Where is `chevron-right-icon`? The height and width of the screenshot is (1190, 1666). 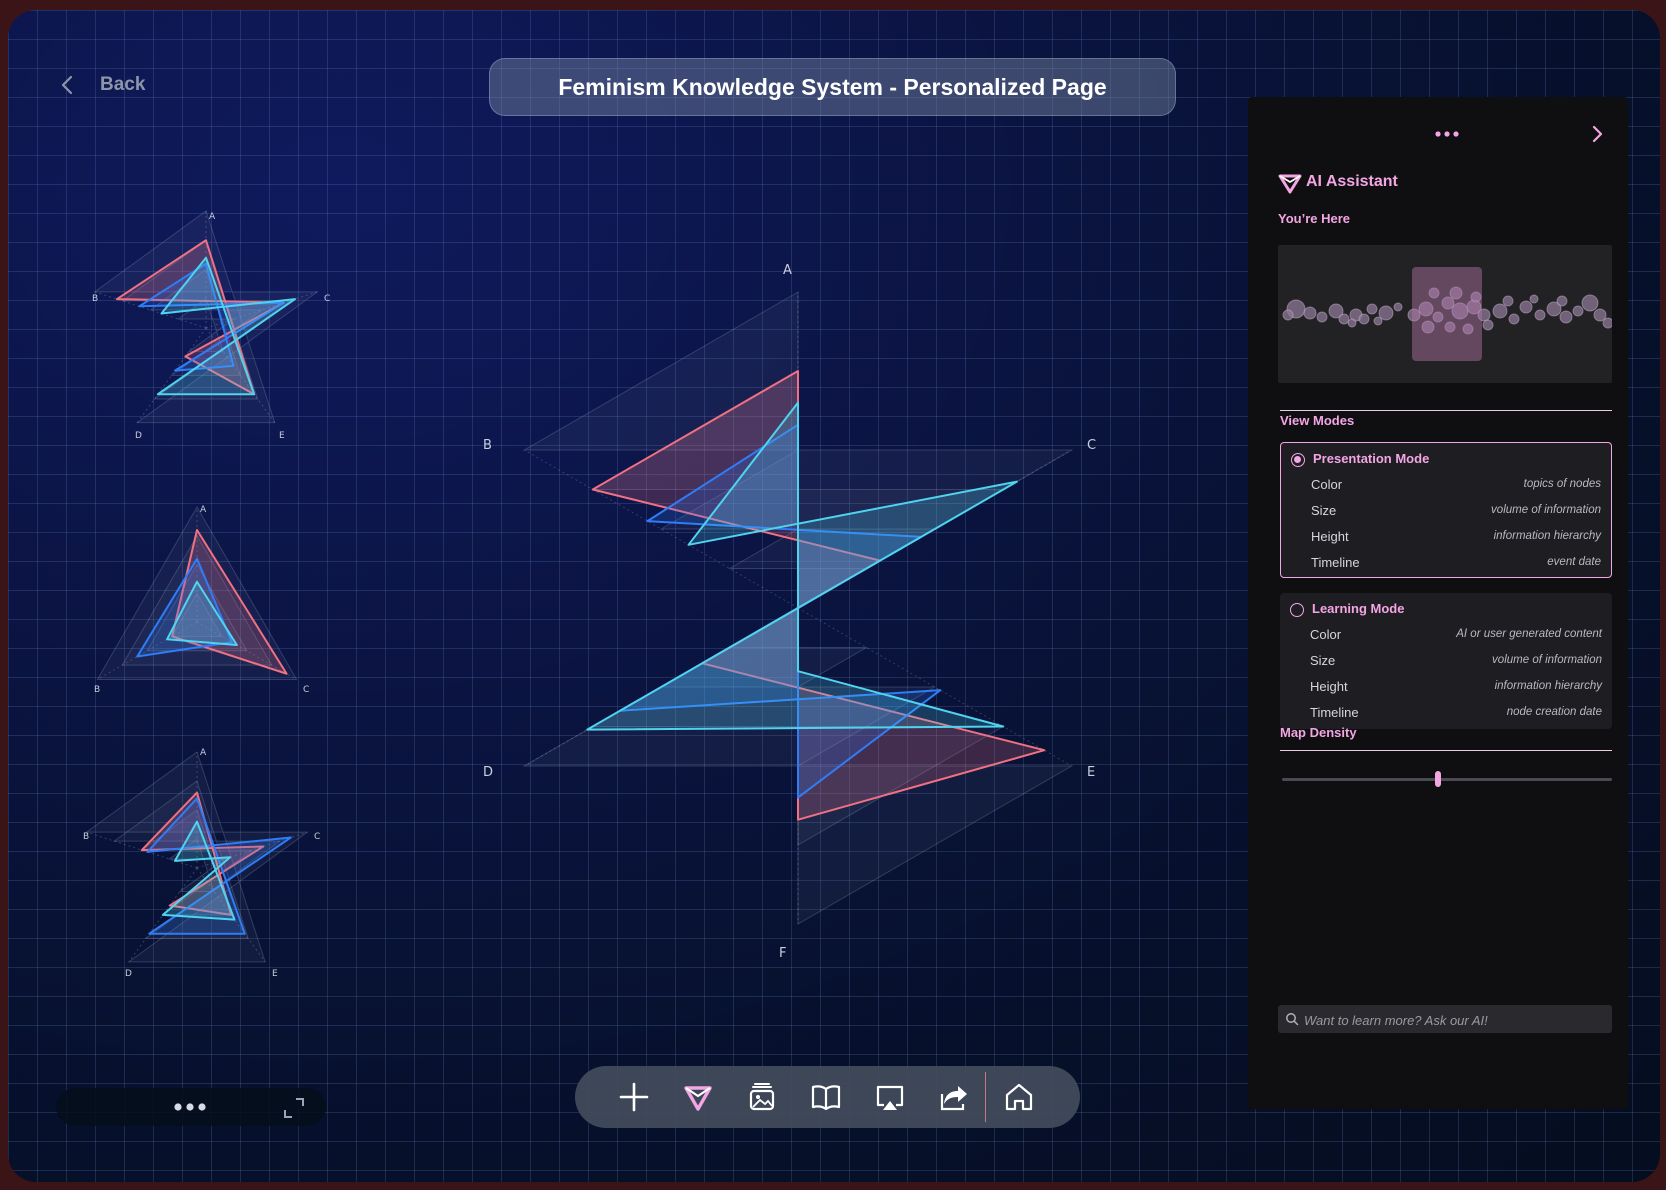
chevron-right-icon is located at coordinates (1597, 134).